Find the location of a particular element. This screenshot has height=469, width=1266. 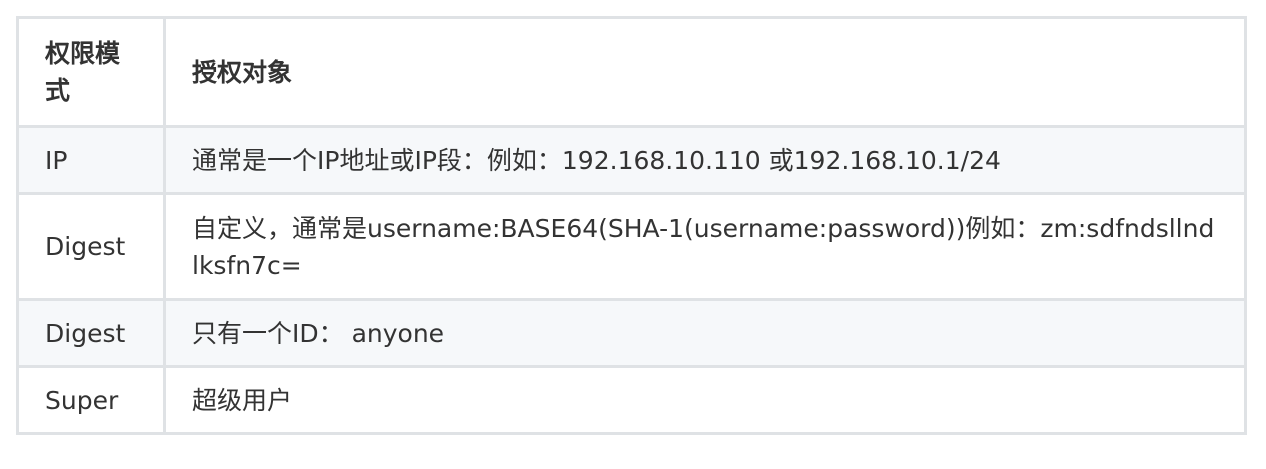

table-row: Super 超级用户 is located at coordinates (631, 400).